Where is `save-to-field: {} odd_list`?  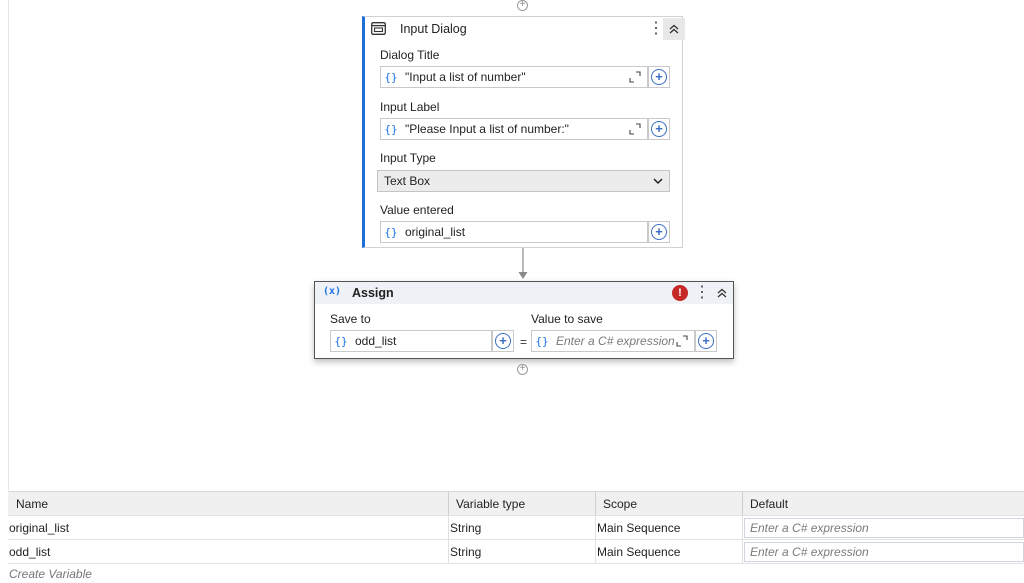
save-to-field: {} odd_list is located at coordinates (411, 341).